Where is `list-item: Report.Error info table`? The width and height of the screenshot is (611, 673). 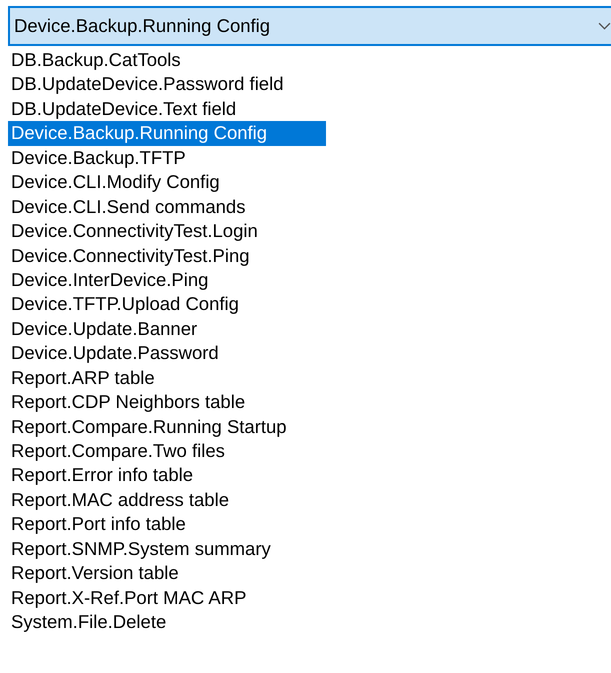
list-item: Report.Error info table is located at coordinates (167, 475).